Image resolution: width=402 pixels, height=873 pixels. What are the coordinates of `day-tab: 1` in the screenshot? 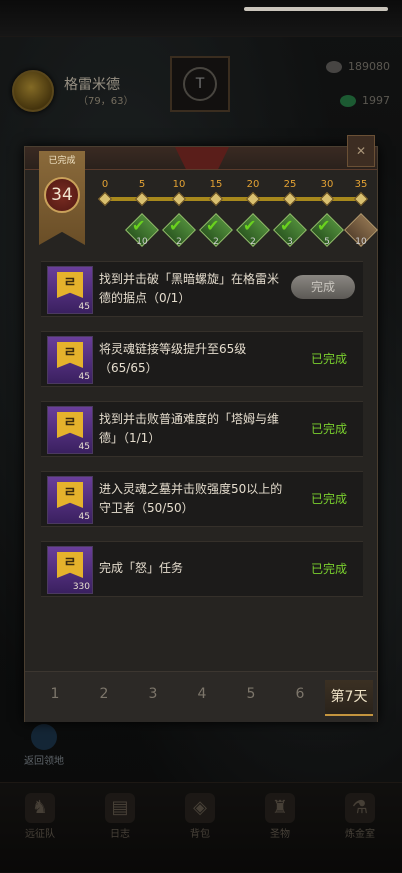 It's located at (55, 694).